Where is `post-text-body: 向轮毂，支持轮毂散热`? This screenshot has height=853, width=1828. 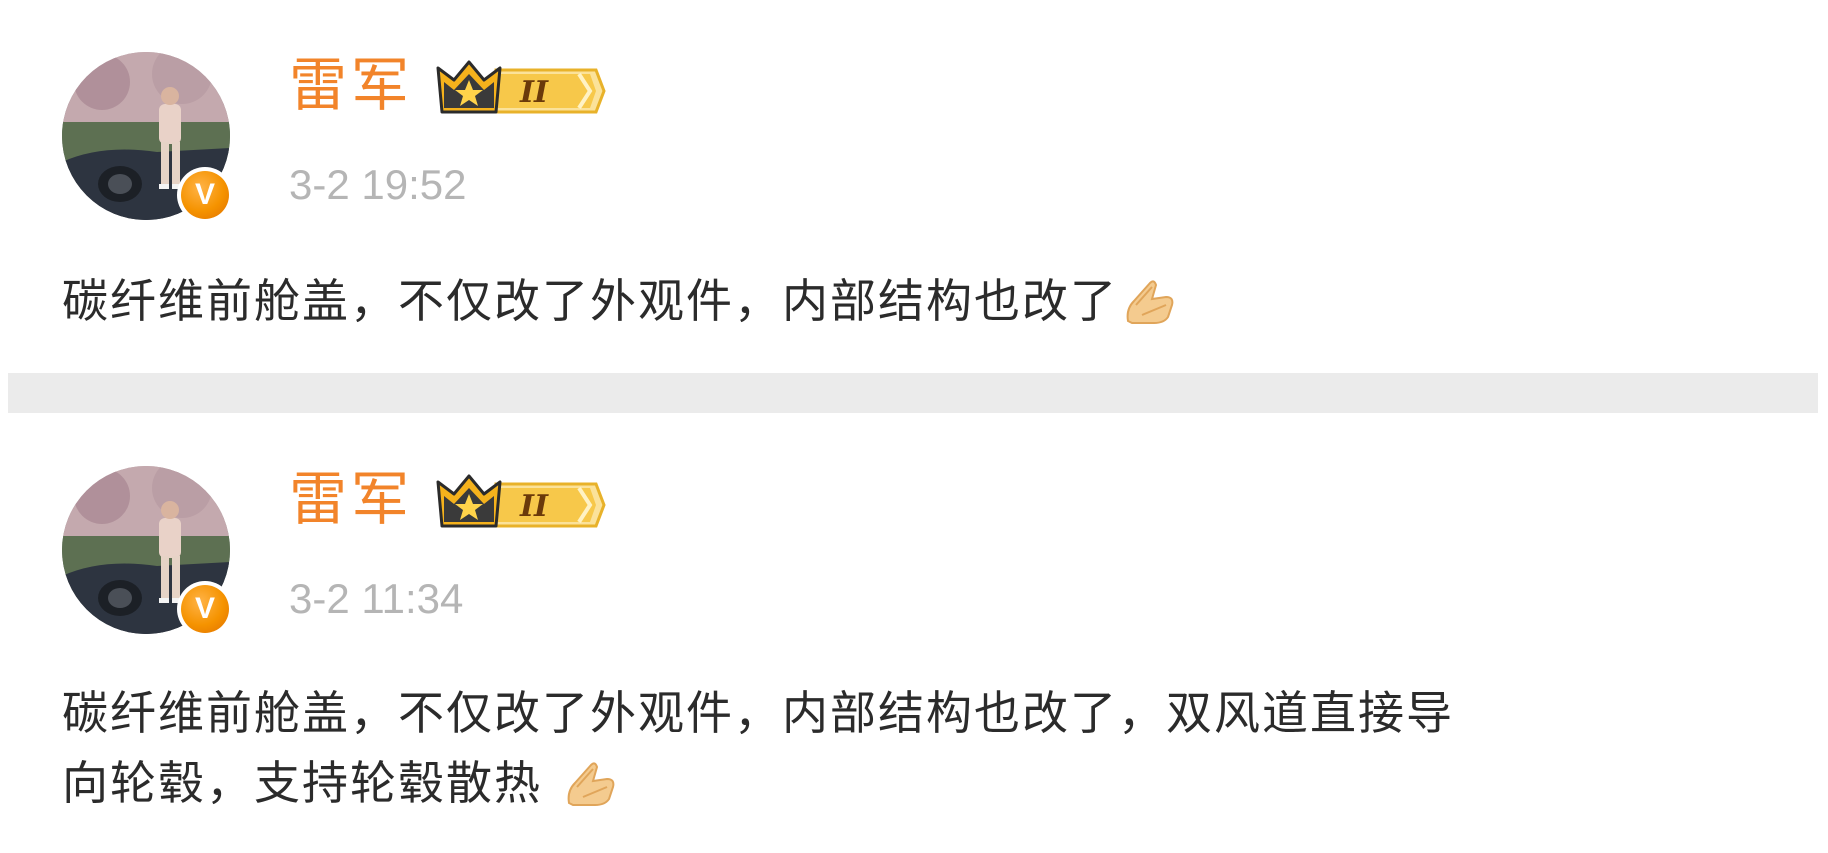 post-text-body: 向轮毂，支持轮毂散热 is located at coordinates (302, 783).